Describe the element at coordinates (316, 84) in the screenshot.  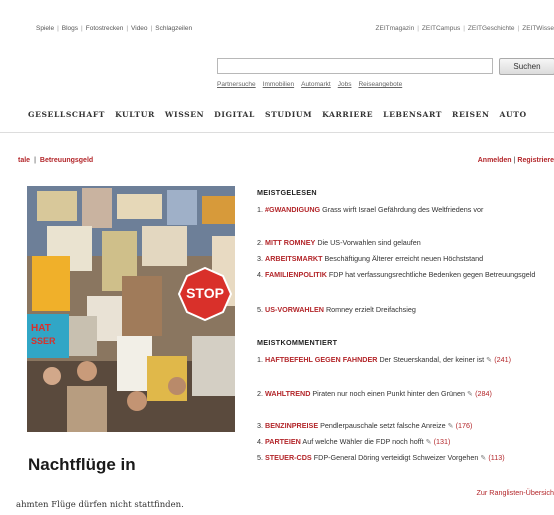
I see `link-automarkt: Automarkt` at that location.